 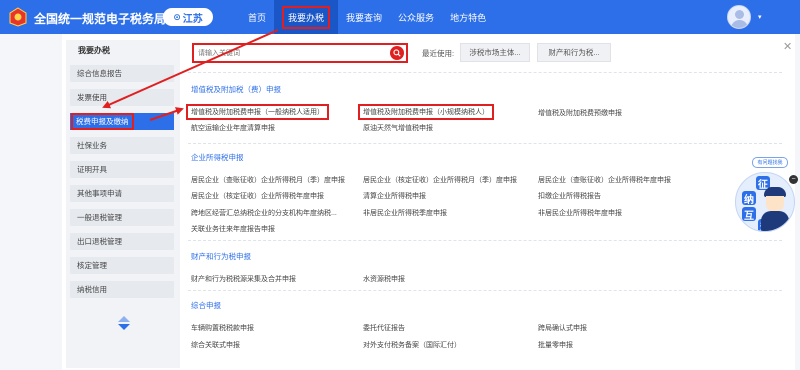 I want to click on section-title-vat: 增值税及附加税（费）申报, so click(x=236, y=89).